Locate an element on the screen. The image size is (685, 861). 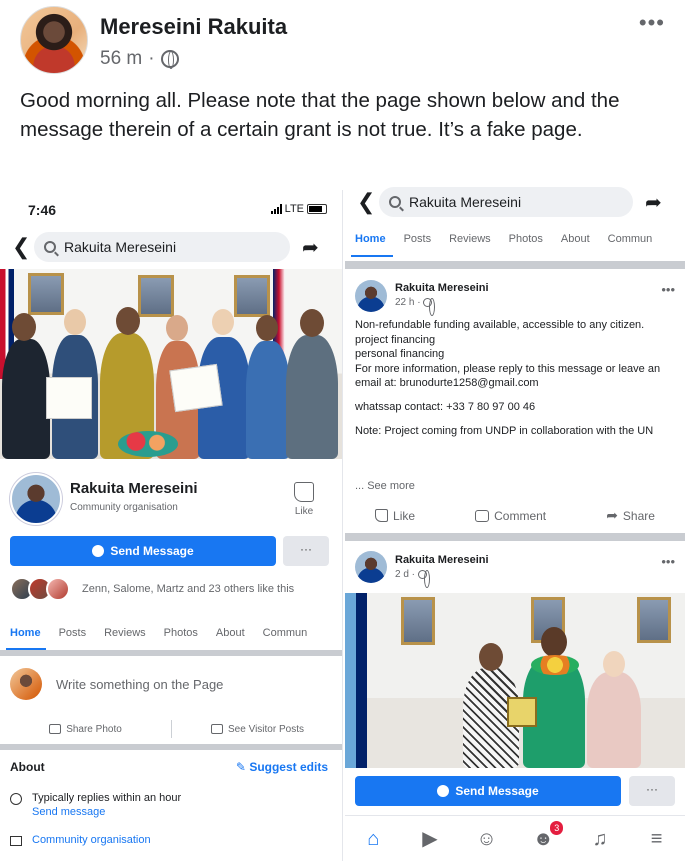
like-page-button: Like is located at coordinates (304, 499).